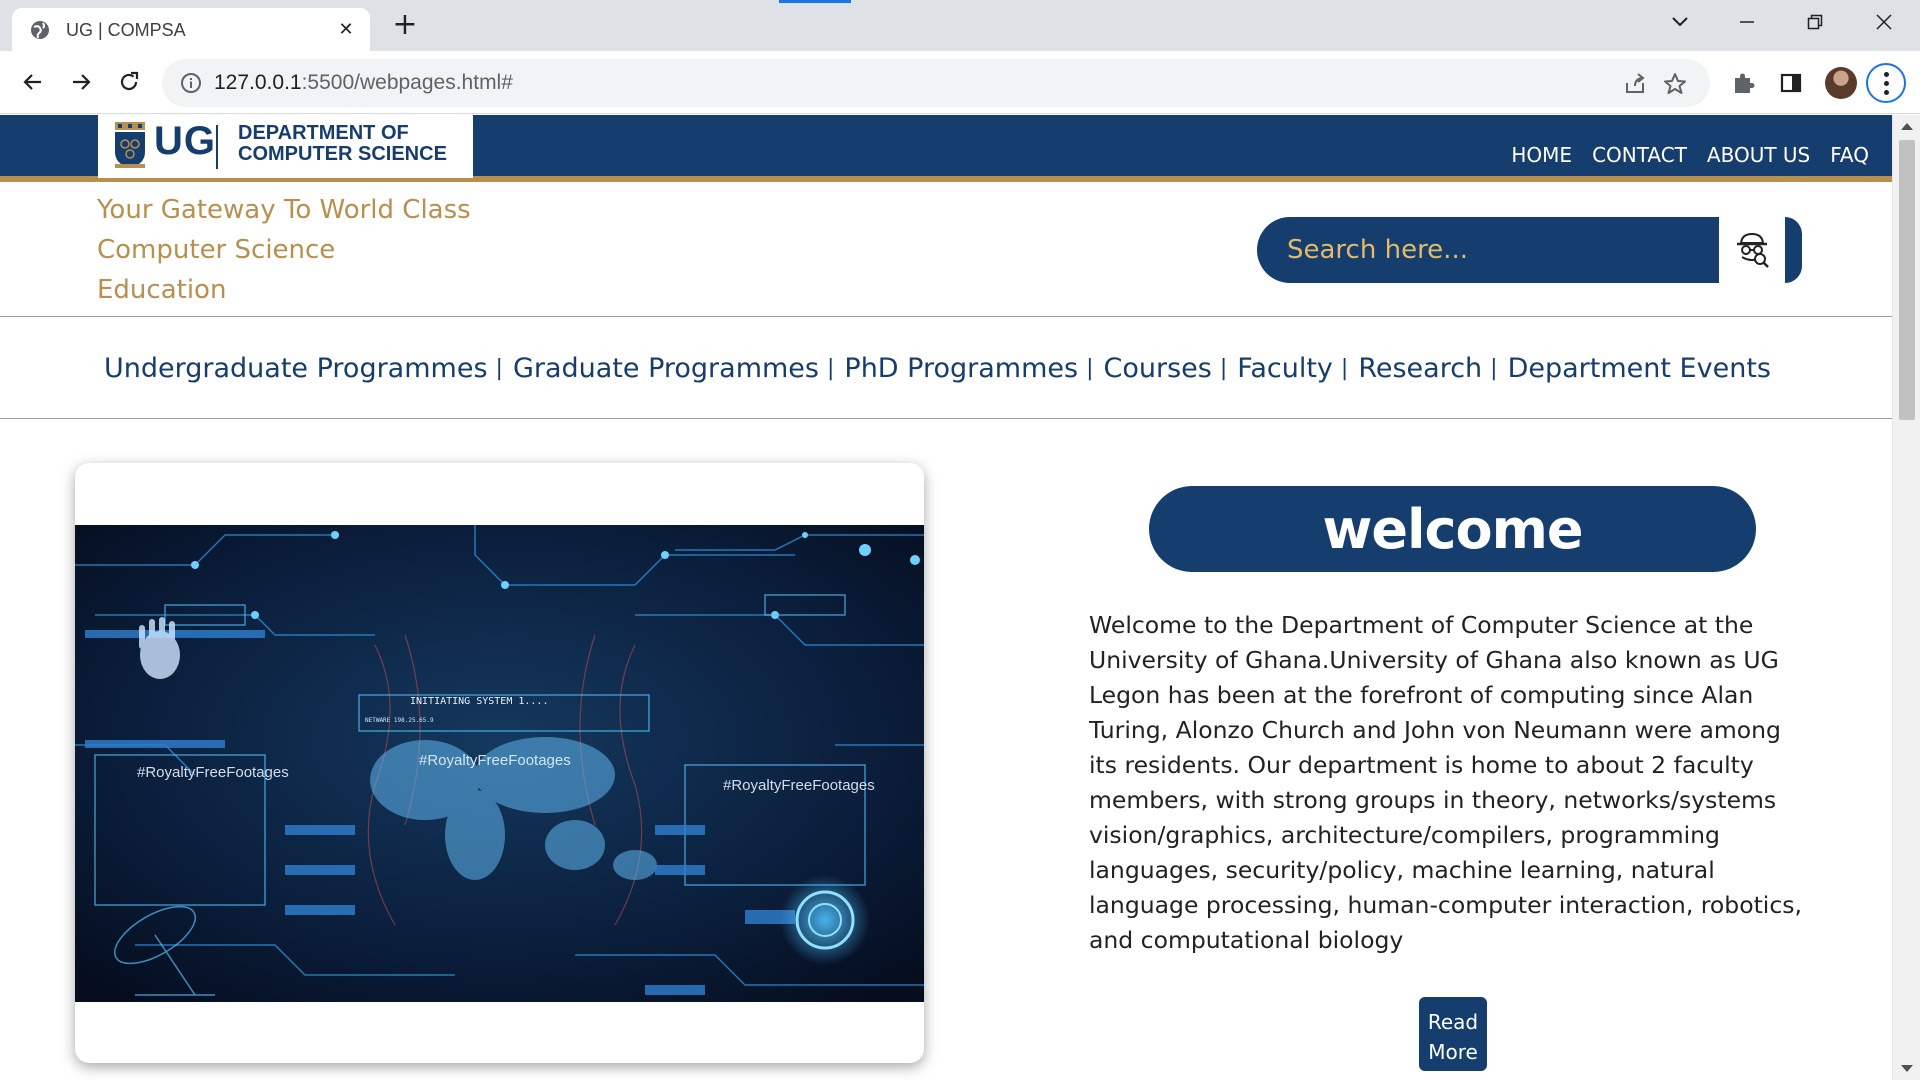 The height and width of the screenshot is (1080, 1920). What do you see at coordinates (1906, 597) in the screenshot?
I see `page-scrollbar` at bounding box center [1906, 597].